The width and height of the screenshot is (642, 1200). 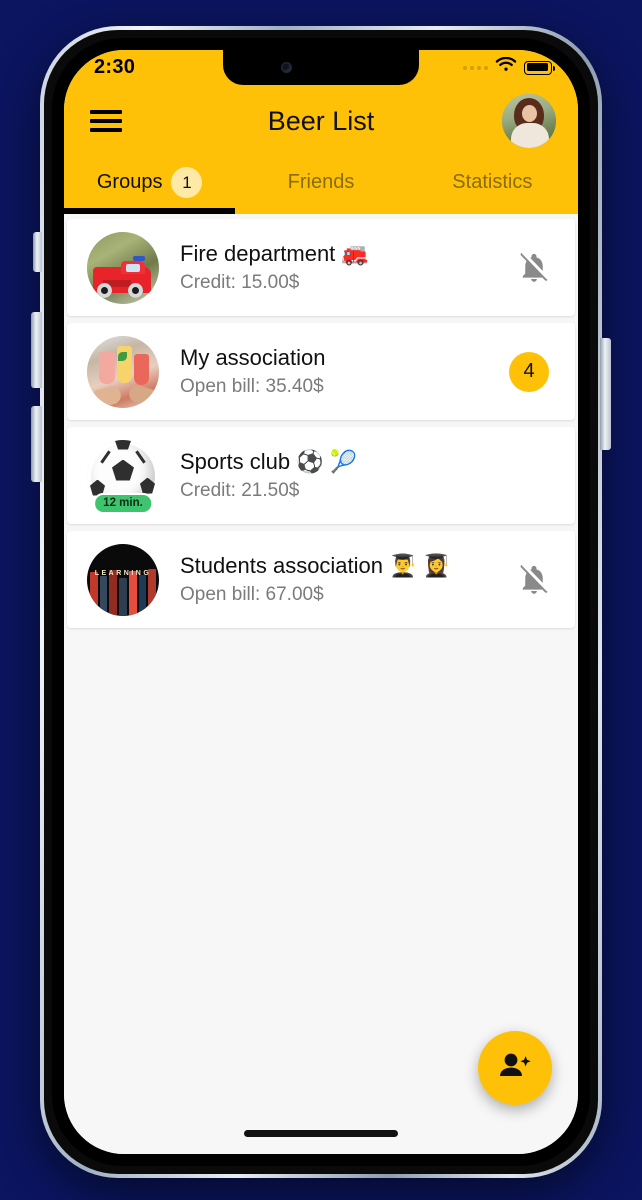 I want to click on group-text: Fire department 🚒 Credit: 15.00$, so click(x=344, y=267).